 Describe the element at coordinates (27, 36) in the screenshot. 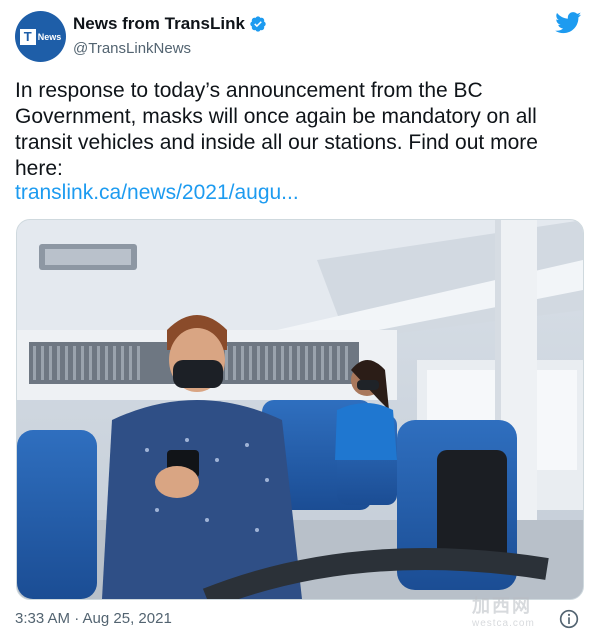

I see `translink-logo-icon: T` at that location.